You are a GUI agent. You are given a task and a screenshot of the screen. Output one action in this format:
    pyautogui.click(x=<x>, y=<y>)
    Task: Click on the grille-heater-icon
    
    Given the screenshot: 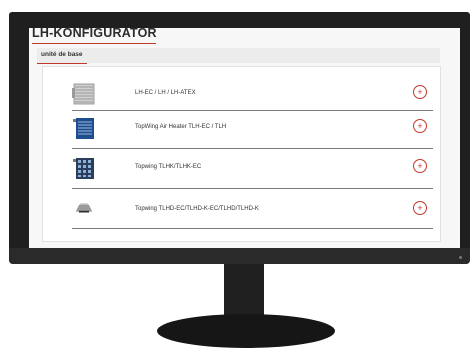 What is the action you would take?
    pyautogui.click(x=83, y=94)
    